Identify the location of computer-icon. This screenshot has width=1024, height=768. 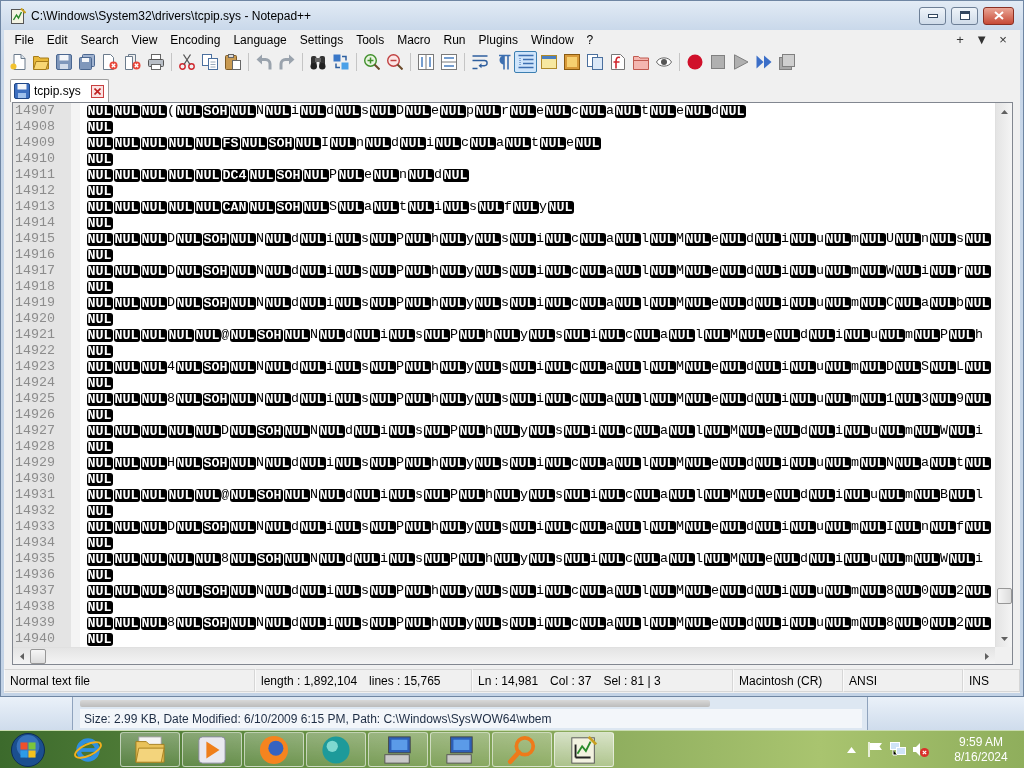
(460, 749).